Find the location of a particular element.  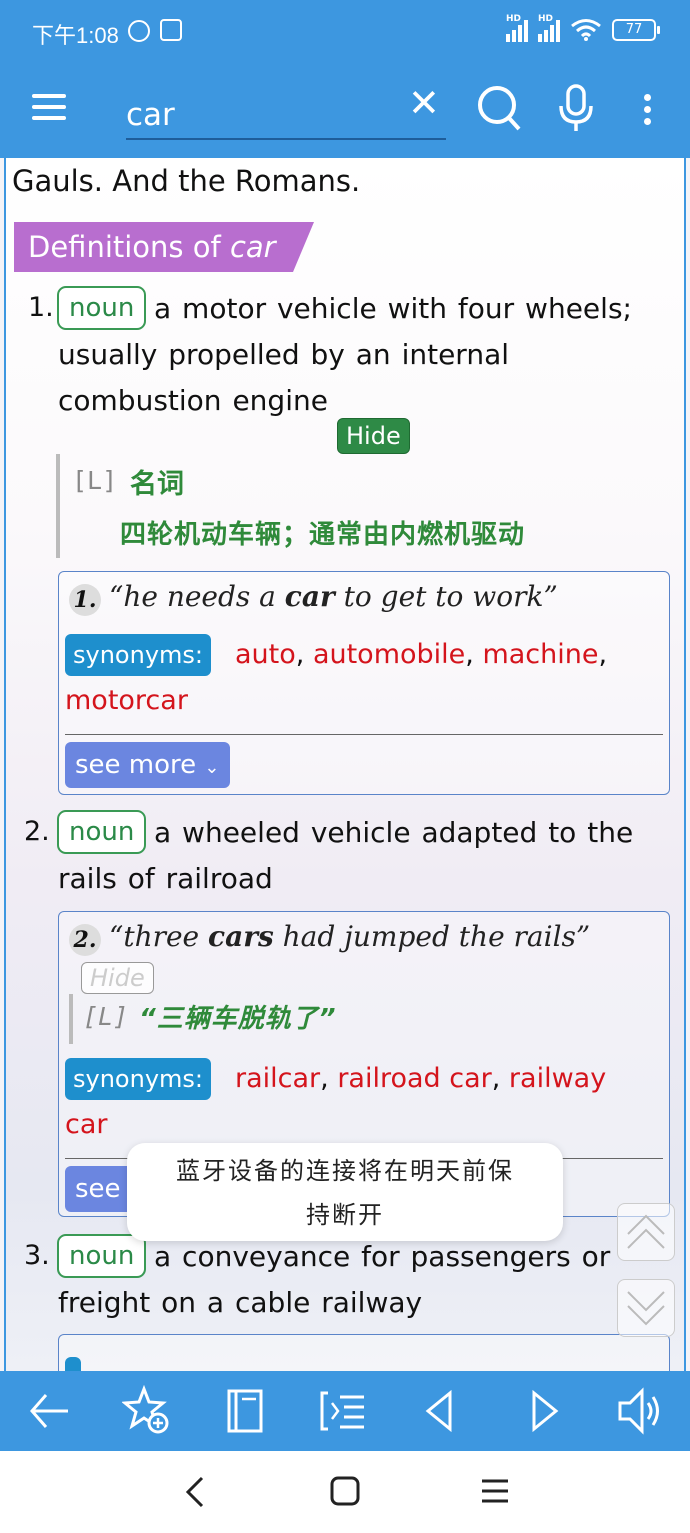

book-icon is located at coordinates (246, 1411).